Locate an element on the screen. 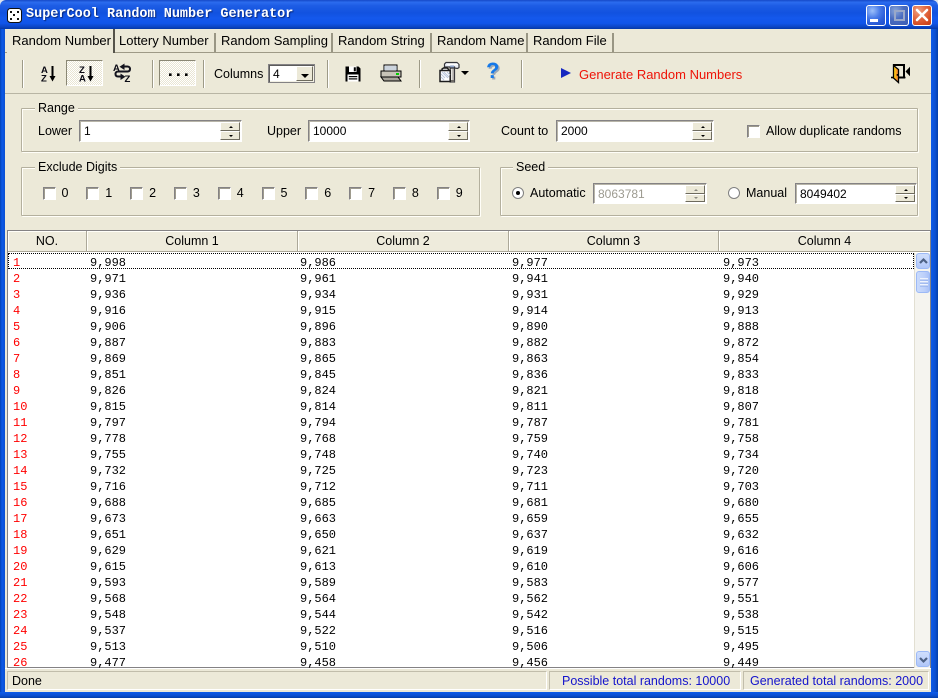  svg-text: A is located at coordinates (82, 78).